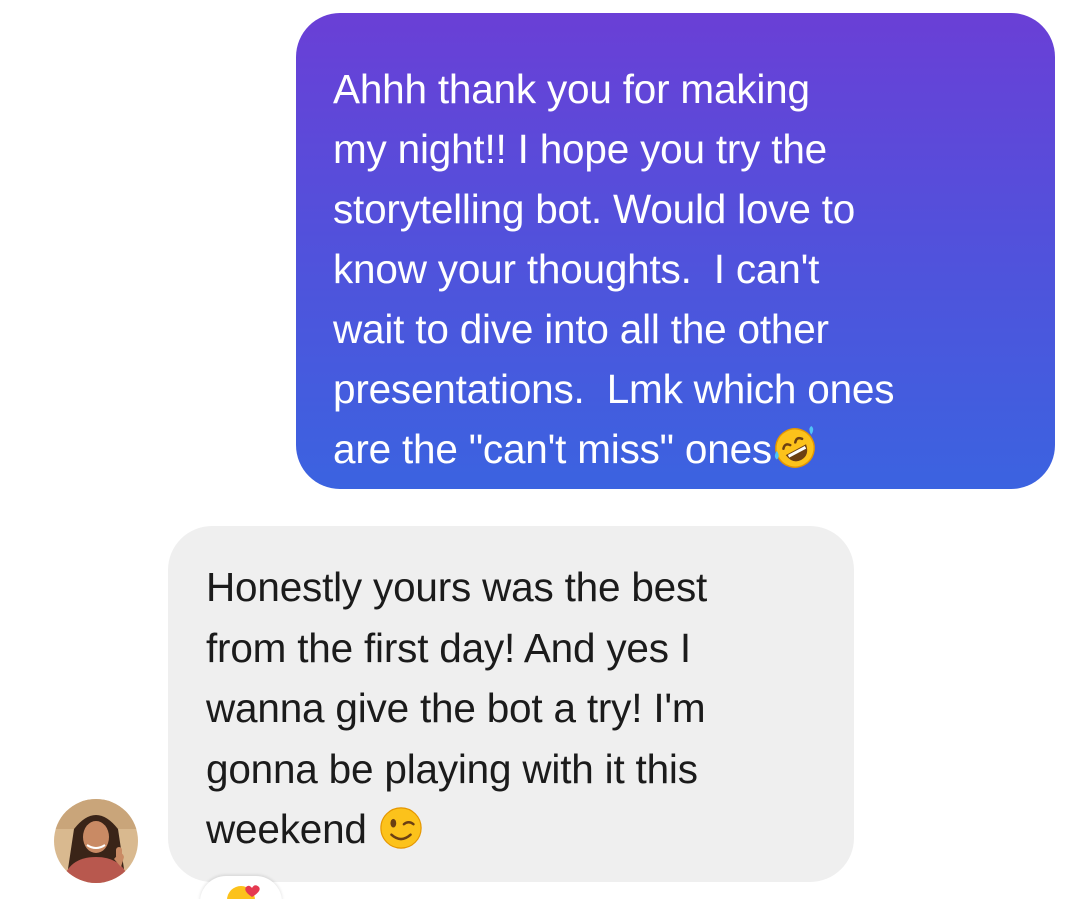 The image size is (1080, 899). What do you see at coordinates (794, 446) in the screenshot?
I see `rolling-on-floor-laughing-emoji` at bounding box center [794, 446].